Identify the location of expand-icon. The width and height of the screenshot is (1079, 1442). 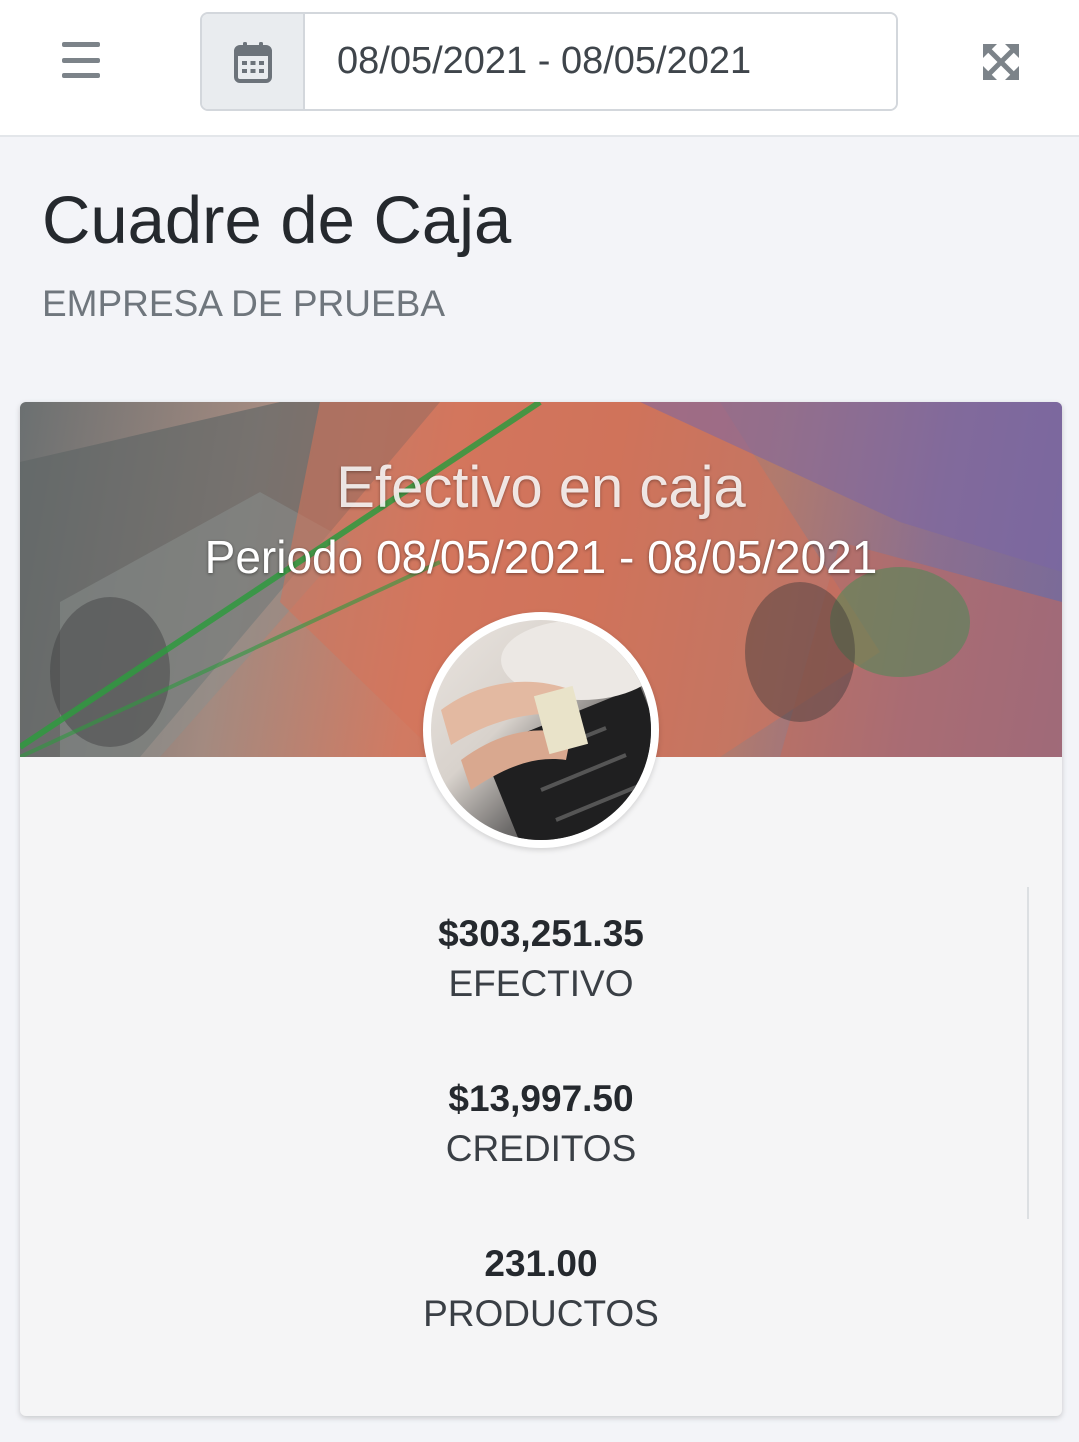
(1001, 62).